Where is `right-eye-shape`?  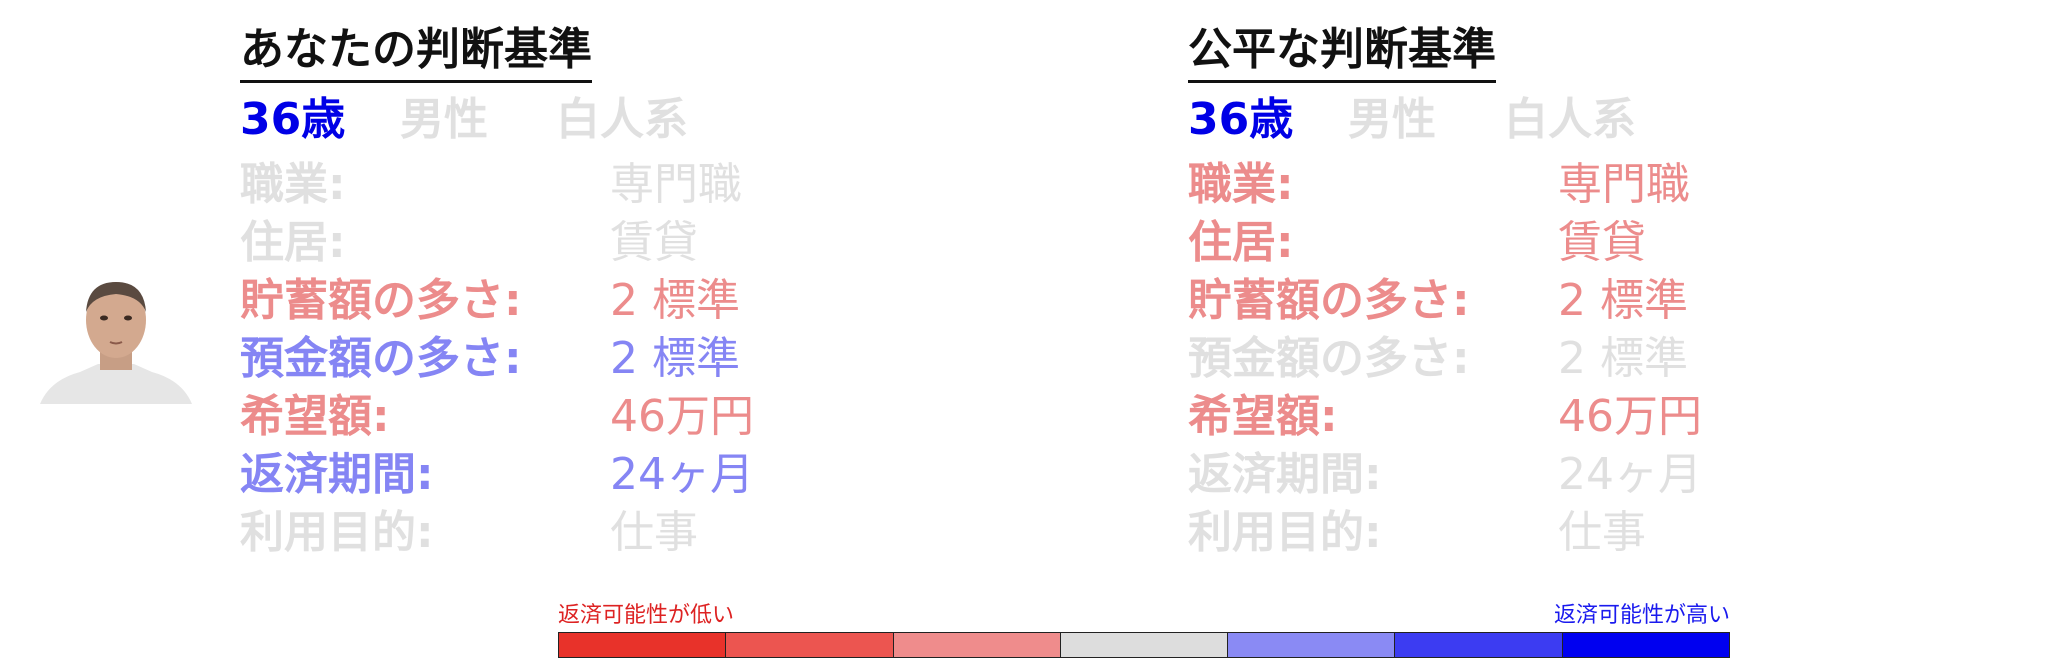
right-eye-shape is located at coordinates (128, 318).